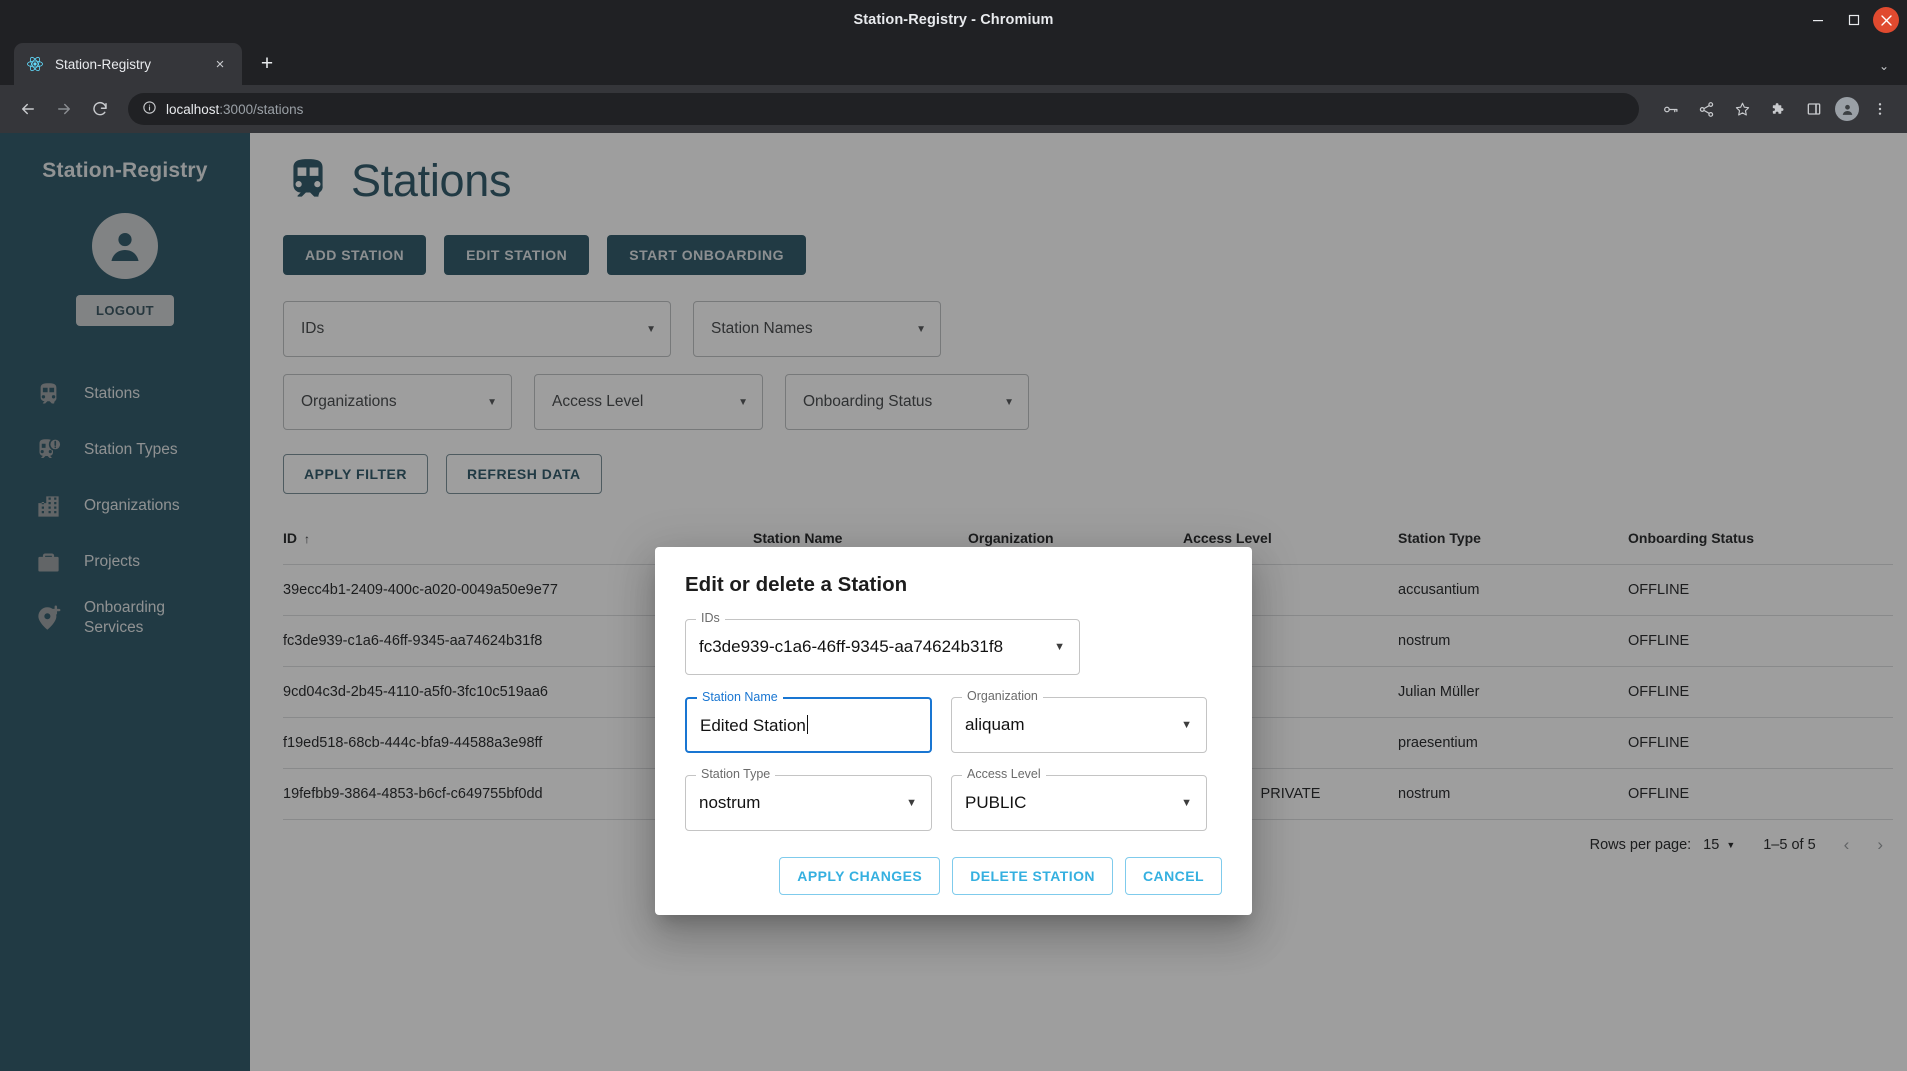 This screenshot has height=1071, width=1907. What do you see at coordinates (100, 109) in the screenshot?
I see `reload-icon` at bounding box center [100, 109].